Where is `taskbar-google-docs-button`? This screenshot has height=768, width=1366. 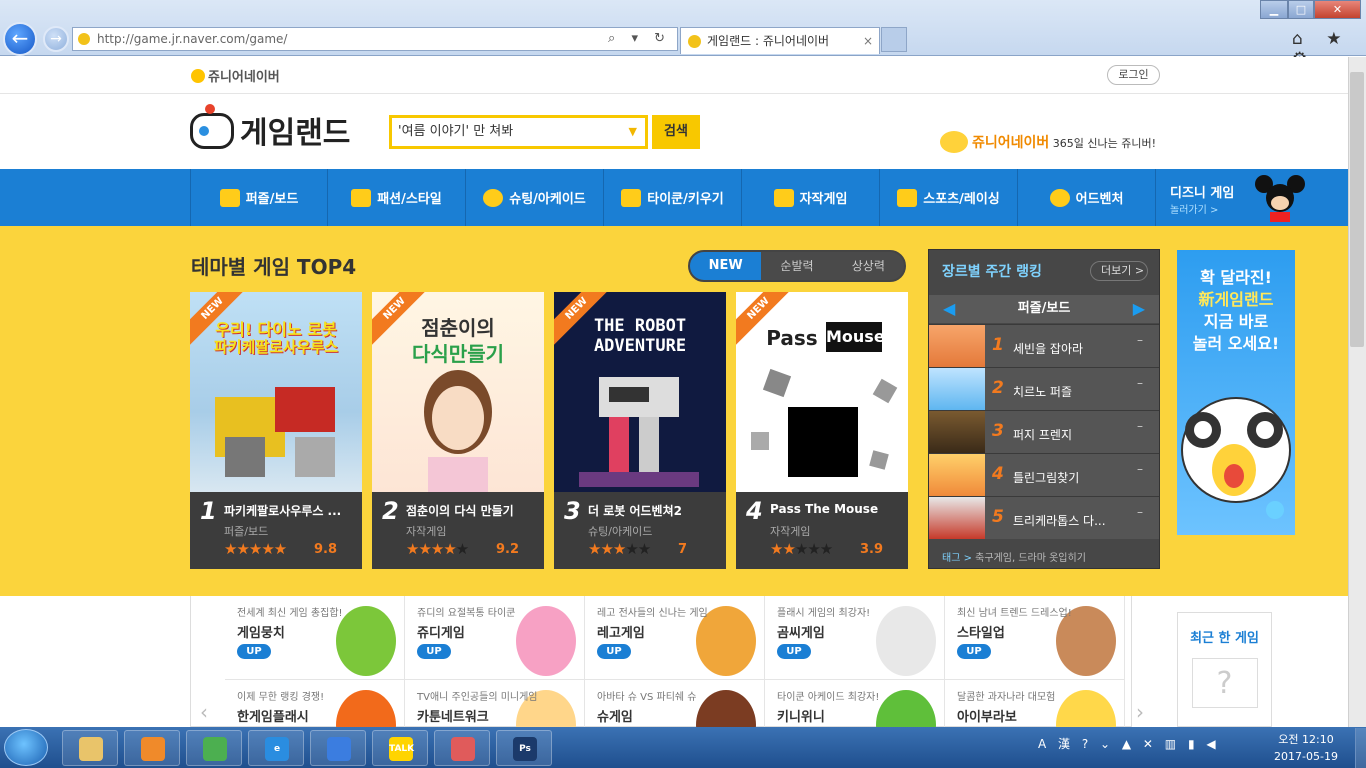
taskbar-google-docs-button is located at coordinates (338, 748).